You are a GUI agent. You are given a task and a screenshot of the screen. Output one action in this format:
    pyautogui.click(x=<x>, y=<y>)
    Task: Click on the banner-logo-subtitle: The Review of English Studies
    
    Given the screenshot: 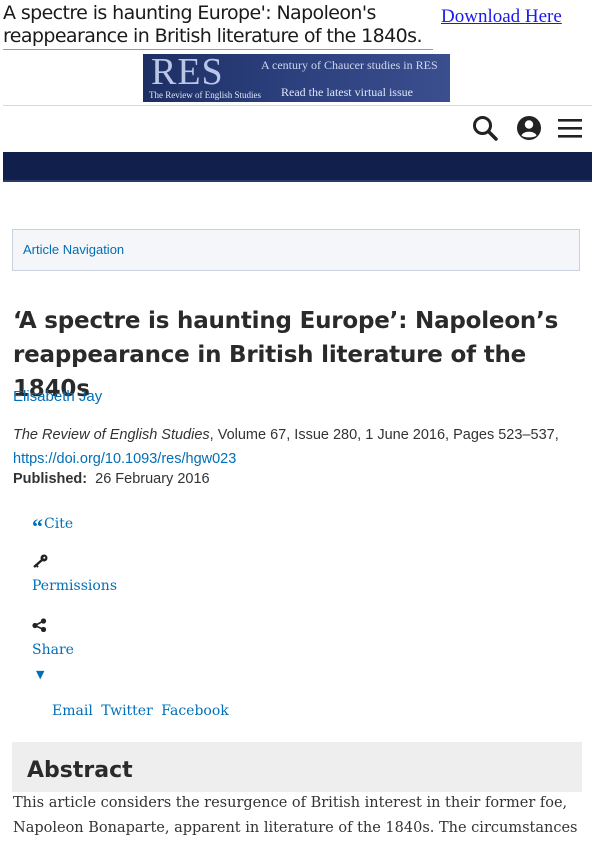 What is the action you would take?
    pyautogui.click(x=205, y=95)
    